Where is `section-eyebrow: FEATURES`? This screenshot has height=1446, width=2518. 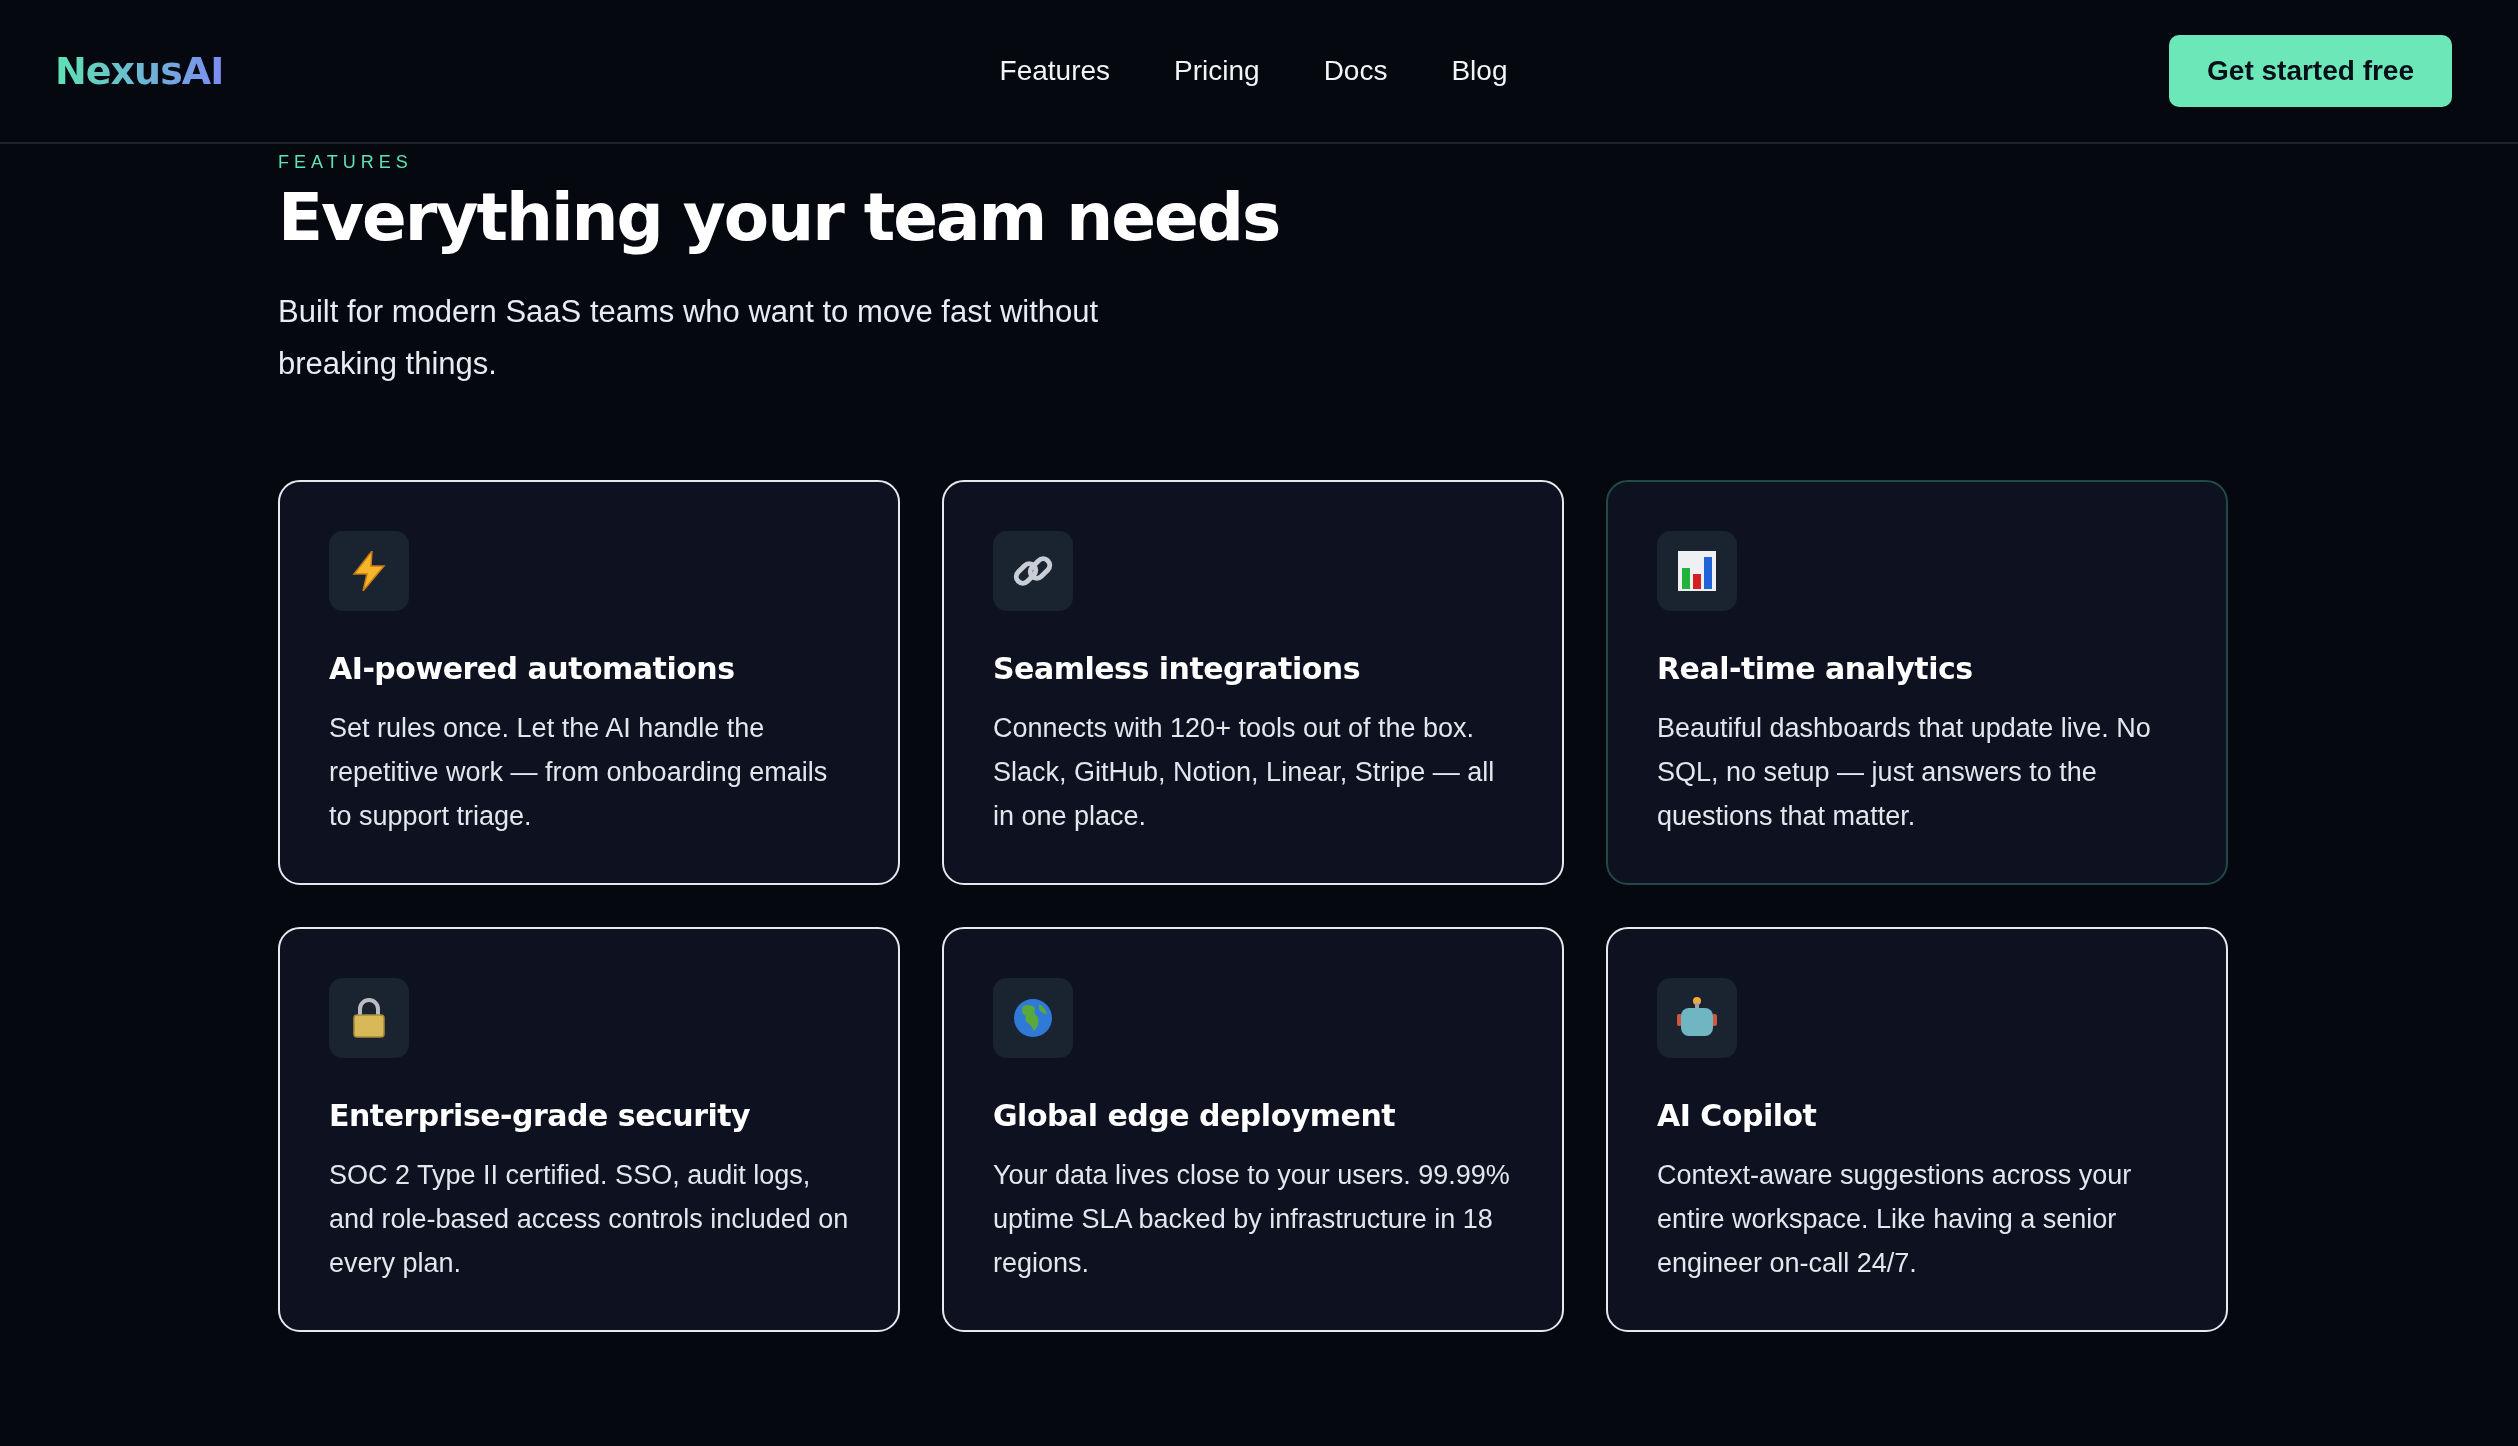 section-eyebrow: FEATURES is located at coordinates (346, 162).